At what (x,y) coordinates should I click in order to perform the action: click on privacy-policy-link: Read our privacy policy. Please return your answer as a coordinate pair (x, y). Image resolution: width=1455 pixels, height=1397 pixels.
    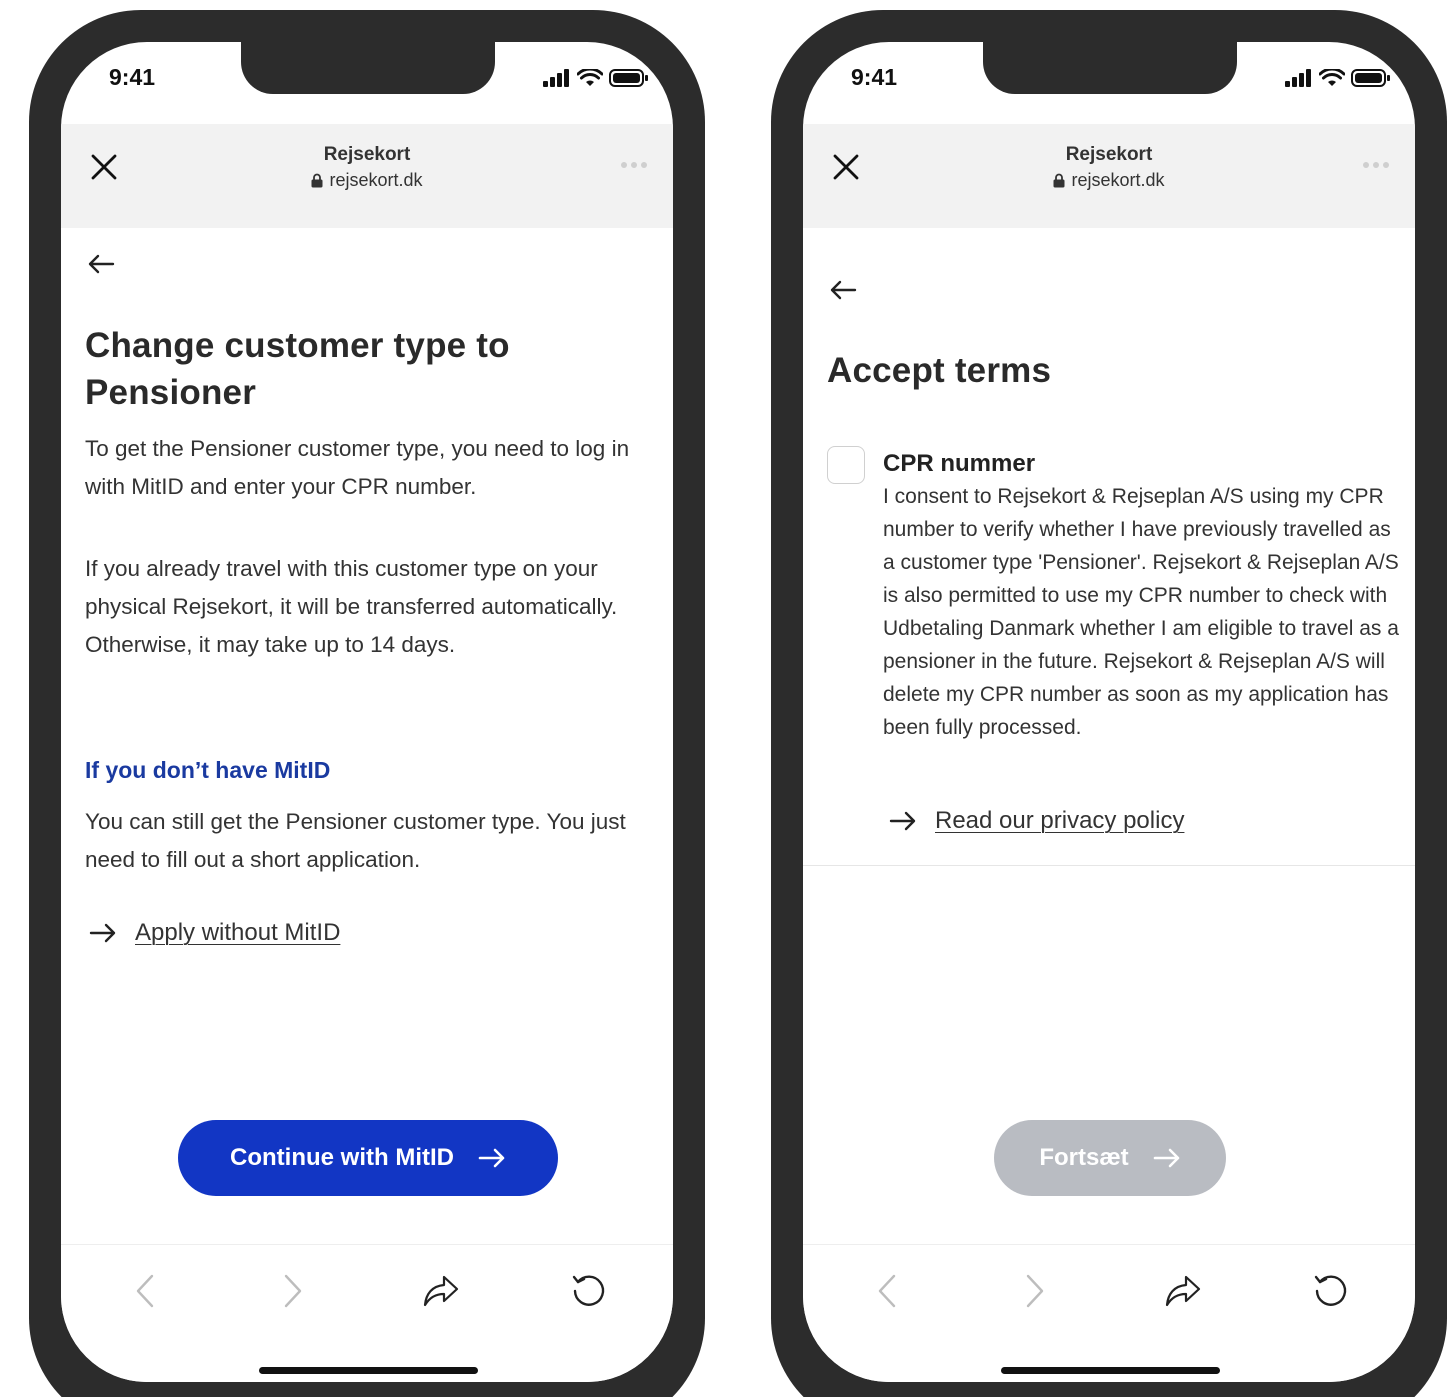
    Looking at the image, I should click on (1036, 821).